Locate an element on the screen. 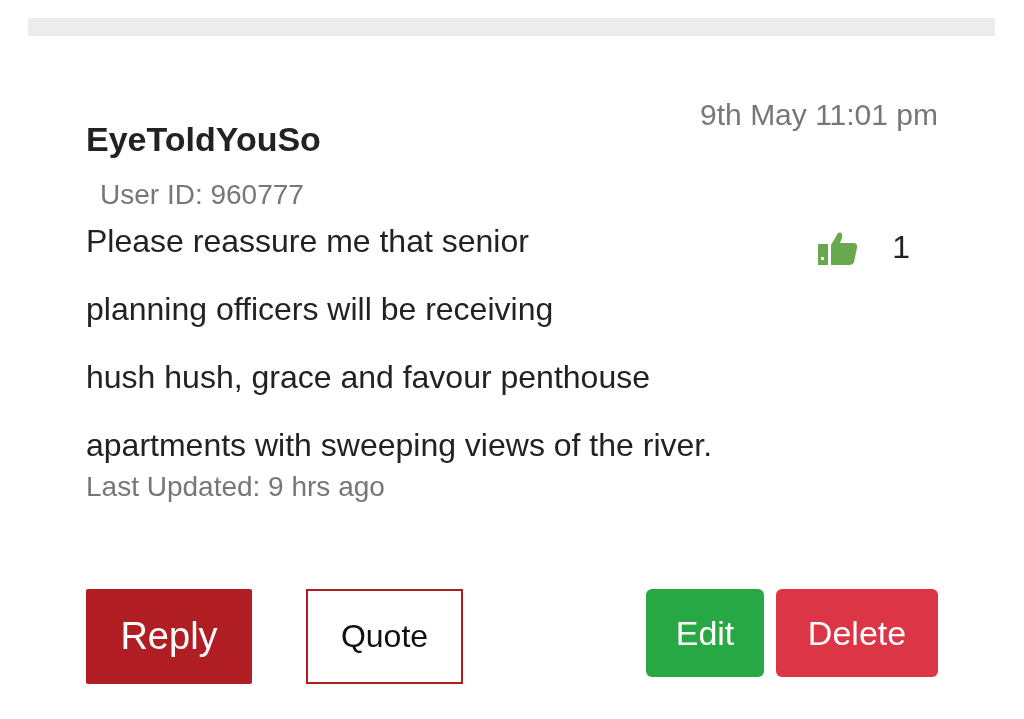 The width and height of the screenshot is (1024, 719). post-date: 9th May 11:01 pm is located at coordinates (819, 115).